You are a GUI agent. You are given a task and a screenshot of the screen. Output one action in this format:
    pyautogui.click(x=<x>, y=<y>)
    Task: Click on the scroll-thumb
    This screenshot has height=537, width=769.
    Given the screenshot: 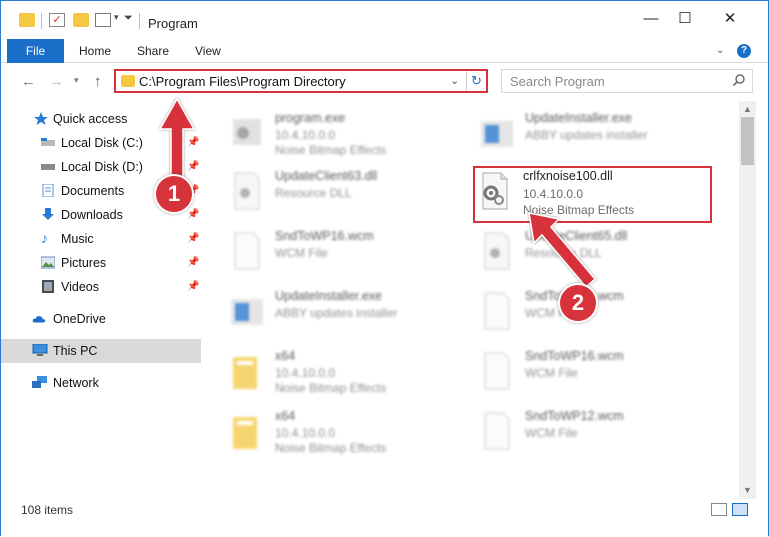 What is the action you would take?
    pyautogui.click(x=747, y=141)
    